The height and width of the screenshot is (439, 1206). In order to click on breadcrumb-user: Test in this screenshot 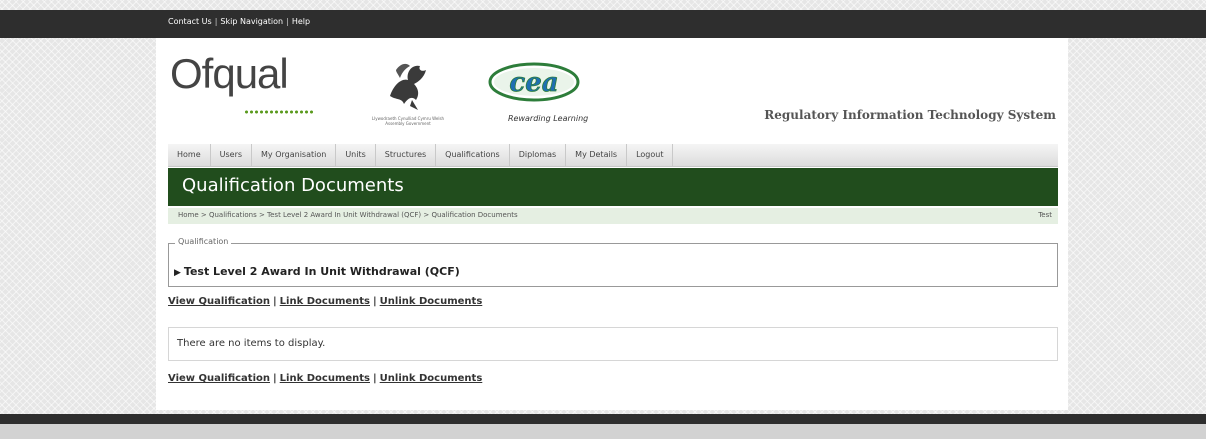, I will do `click(1045, 215)`.